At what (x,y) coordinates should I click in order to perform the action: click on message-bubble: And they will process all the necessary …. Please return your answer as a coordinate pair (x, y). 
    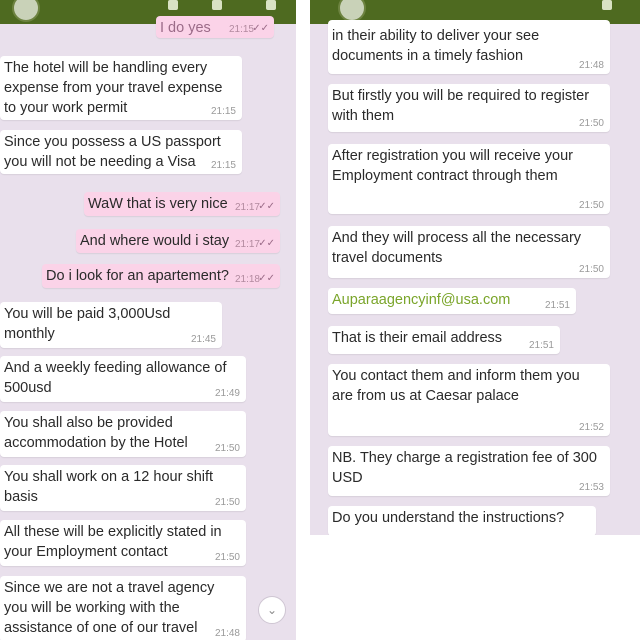
    Looking at the image, I should click on (469, 252).